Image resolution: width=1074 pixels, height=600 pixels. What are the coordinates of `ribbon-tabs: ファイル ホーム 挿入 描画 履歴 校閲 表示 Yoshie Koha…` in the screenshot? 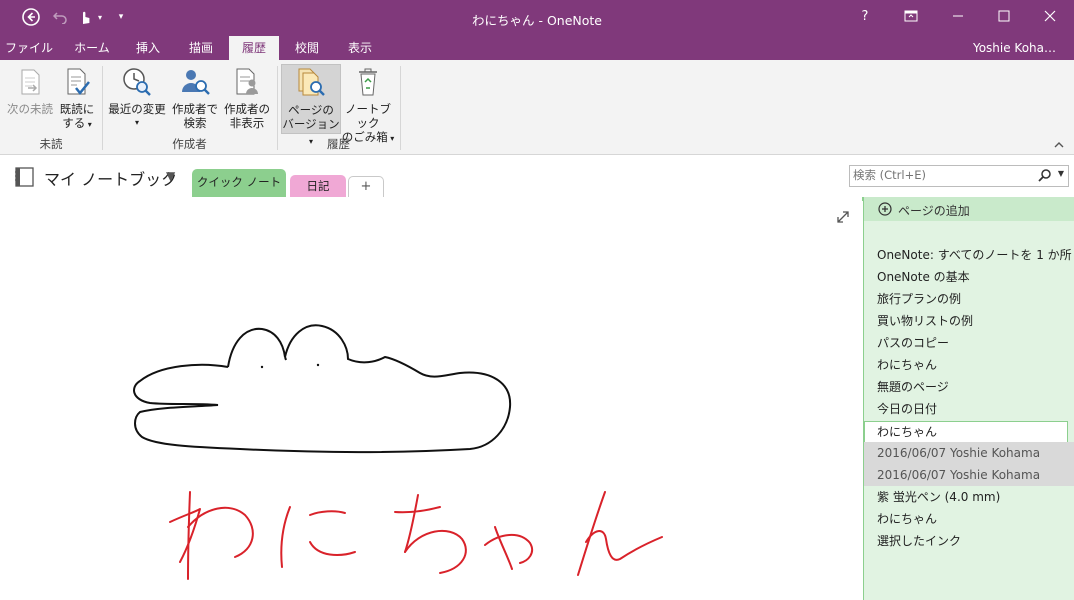 It's located at (537, 48).